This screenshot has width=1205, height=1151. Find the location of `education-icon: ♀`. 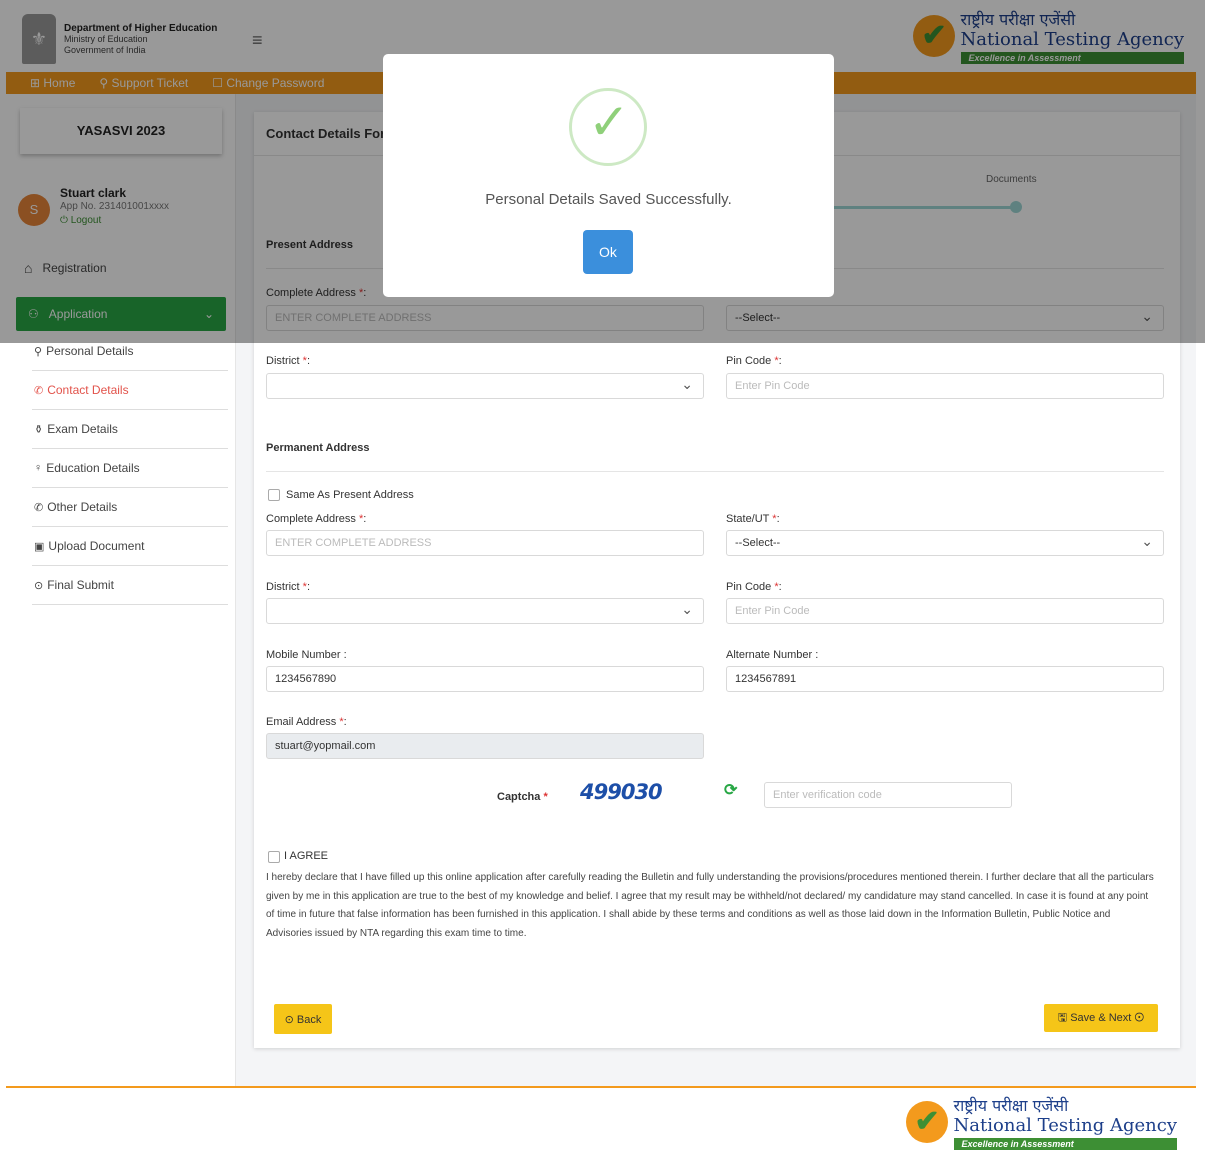

education-icon: ♀ is located at coordinates (38, 468).